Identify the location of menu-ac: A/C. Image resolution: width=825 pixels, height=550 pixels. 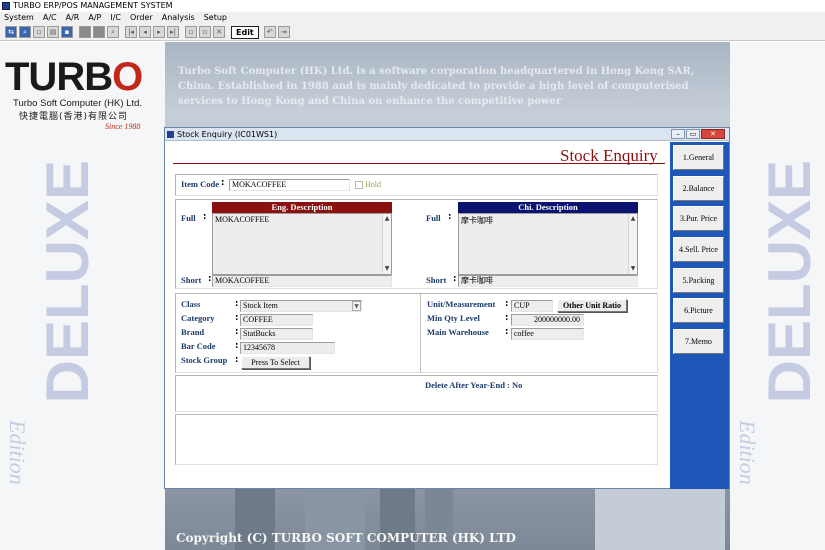
(50, 18).